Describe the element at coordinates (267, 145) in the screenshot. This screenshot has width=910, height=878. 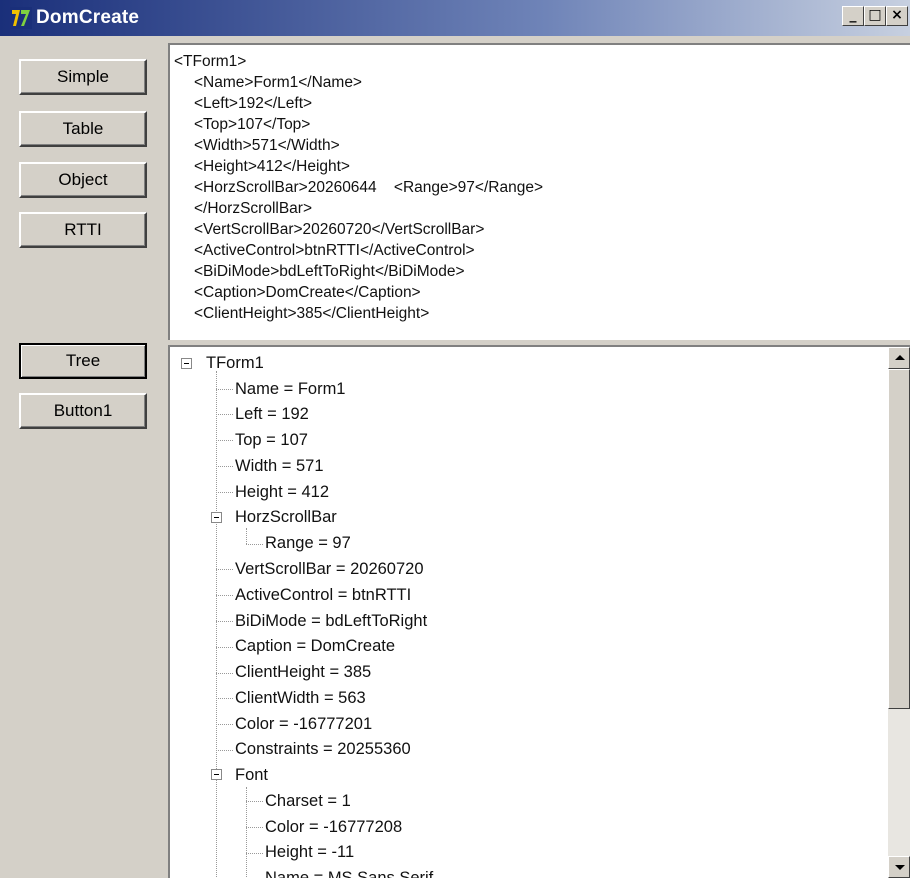
I see `memo-line: <Width>571</Width>` at that location.